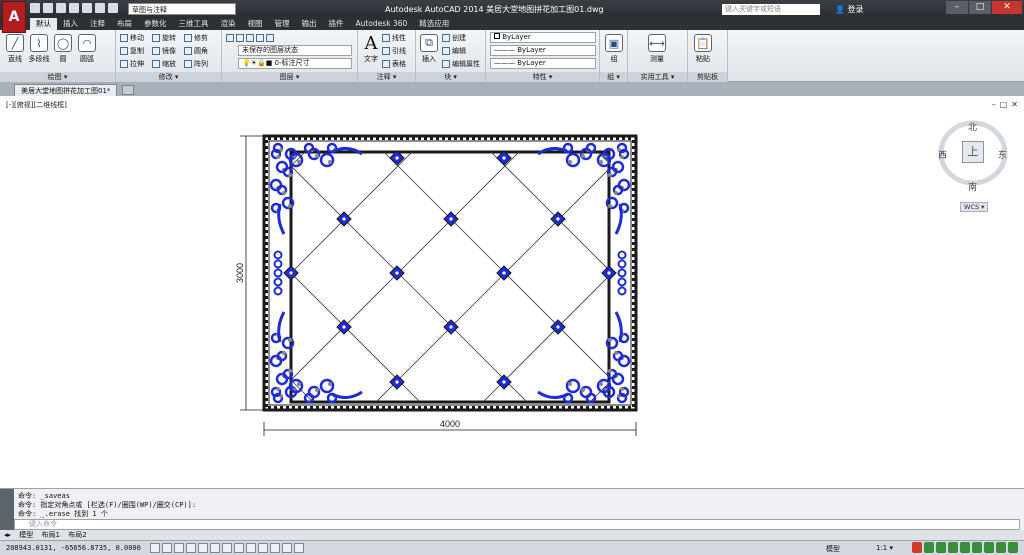  Describe the element at coordinates (394, 38) in the screenshot. I see `linear-dim-tool: 线性` at that location.